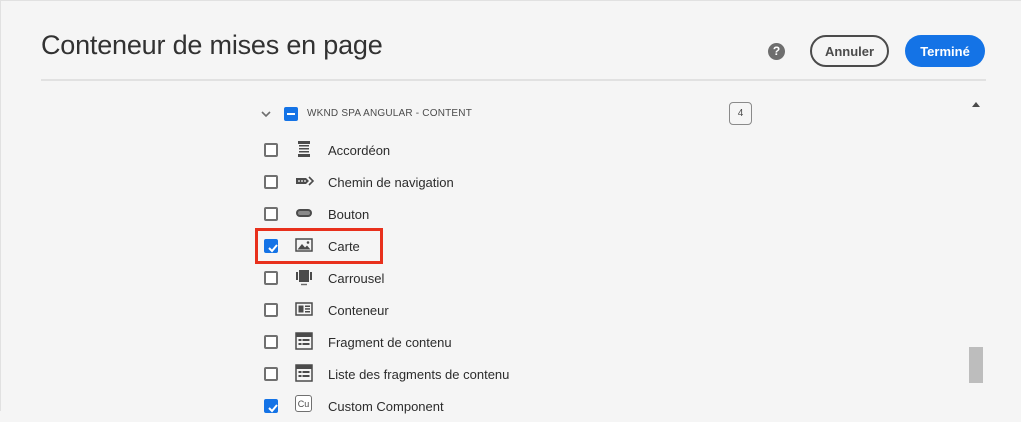 The width and height of the screenshot is (1021, 422). Describe the element at coordinates (480, 342) in the screenshot. I see `component-row: Fragment de contenu` at that location.